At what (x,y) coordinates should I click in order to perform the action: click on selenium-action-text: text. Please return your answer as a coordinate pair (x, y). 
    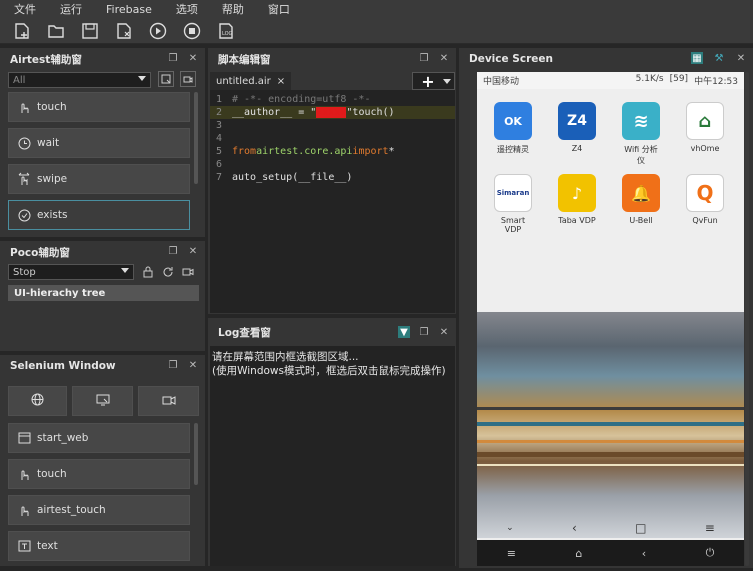
    Looking at the image, I should click on (99, 546).